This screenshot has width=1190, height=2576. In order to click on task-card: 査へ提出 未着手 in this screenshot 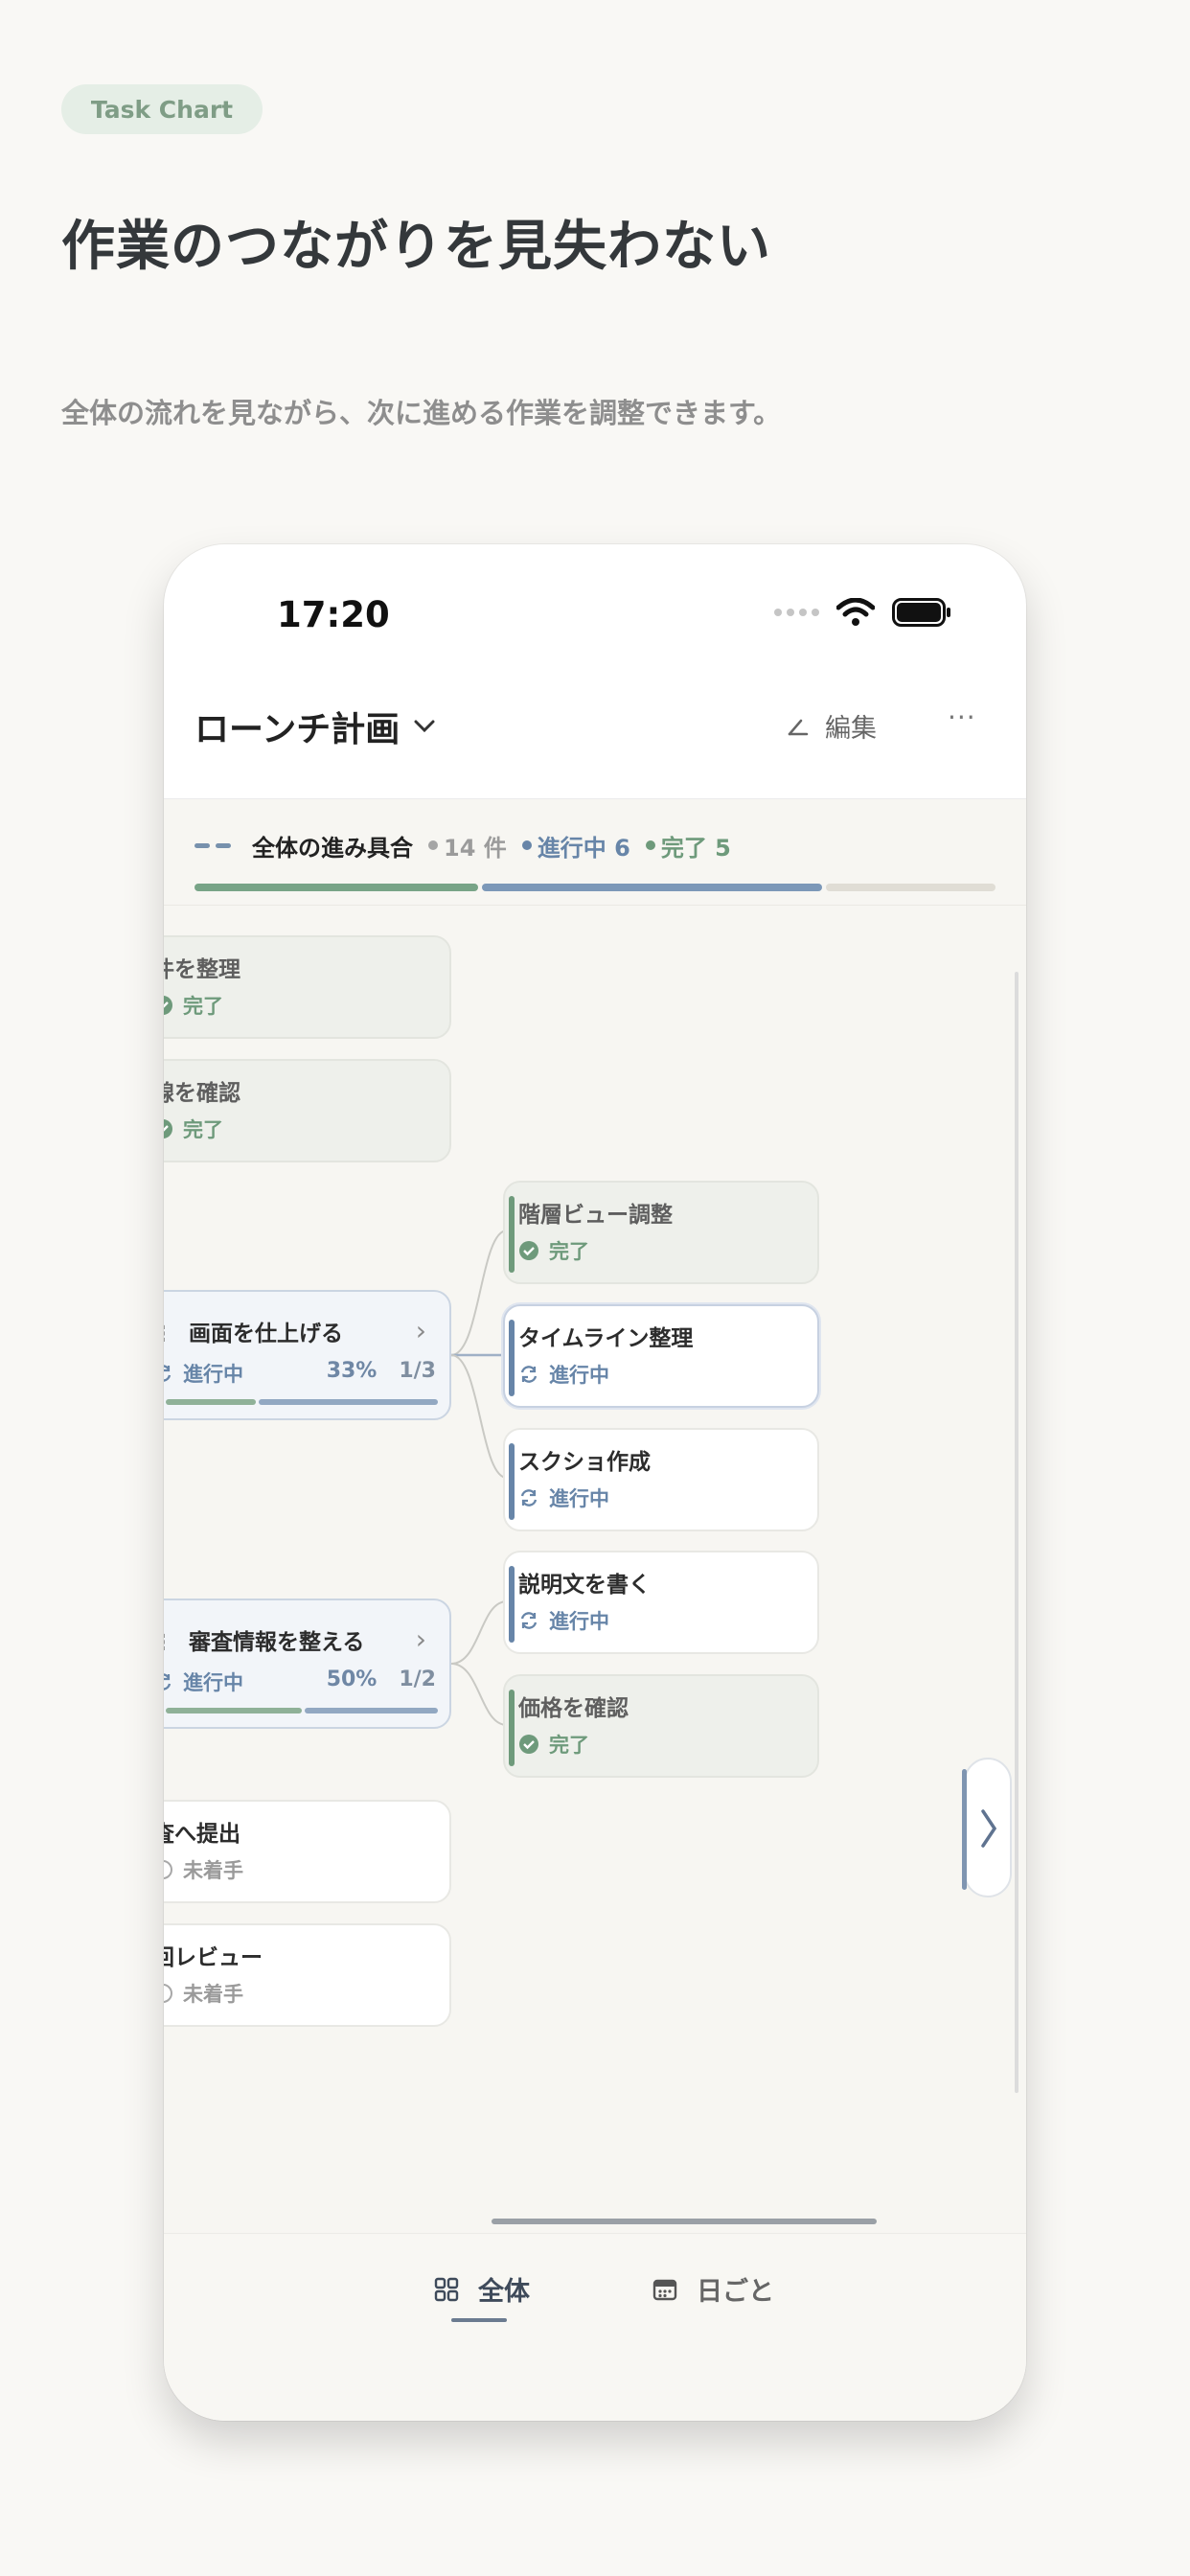, I will do `click(308, 1851)`.